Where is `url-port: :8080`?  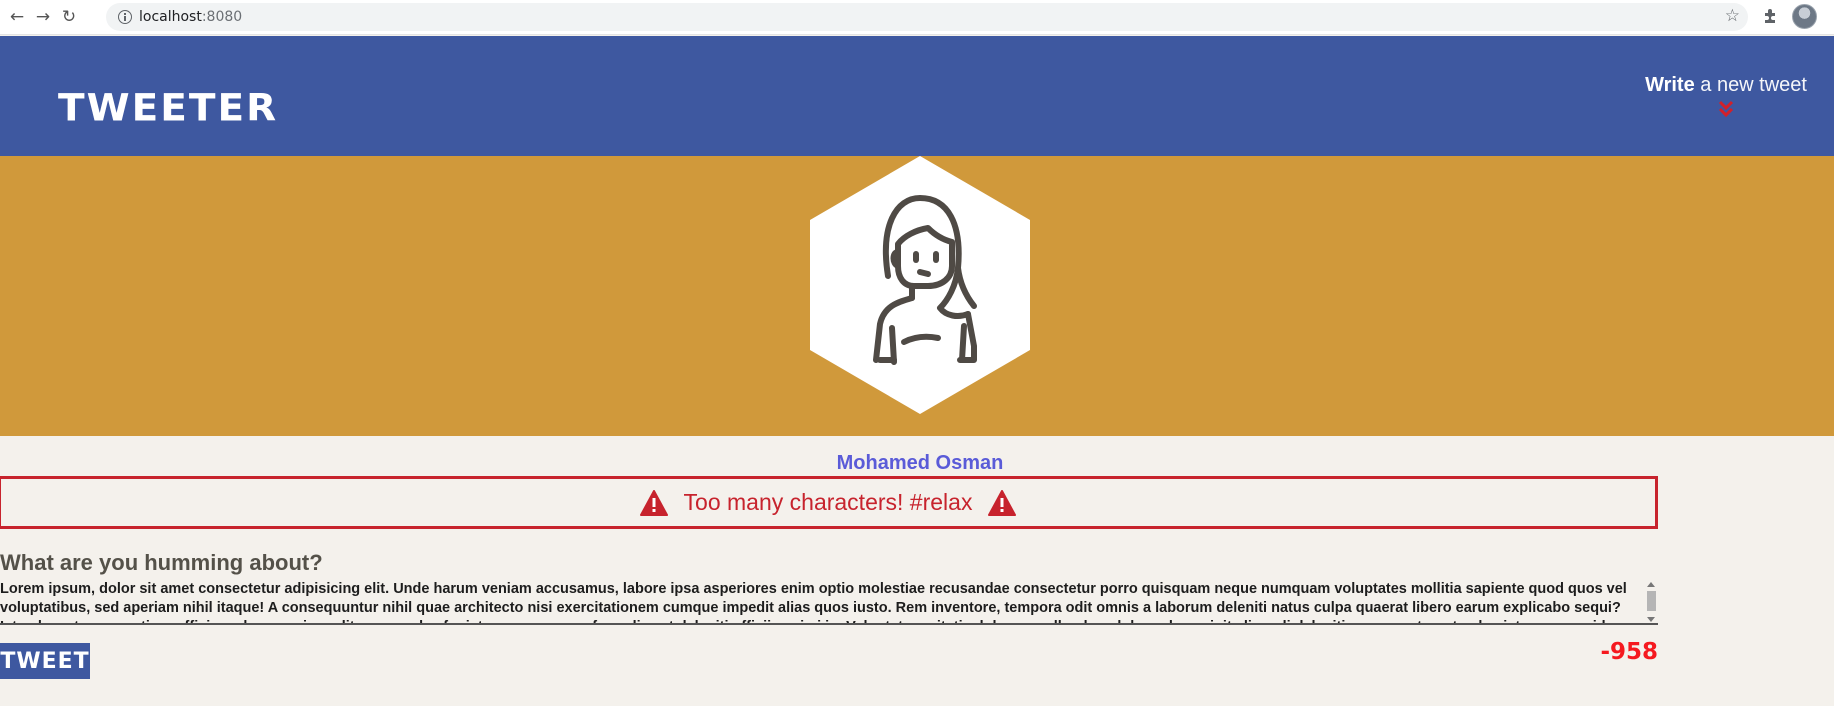 url-port: :8080 is located at coordinates (222, 17).